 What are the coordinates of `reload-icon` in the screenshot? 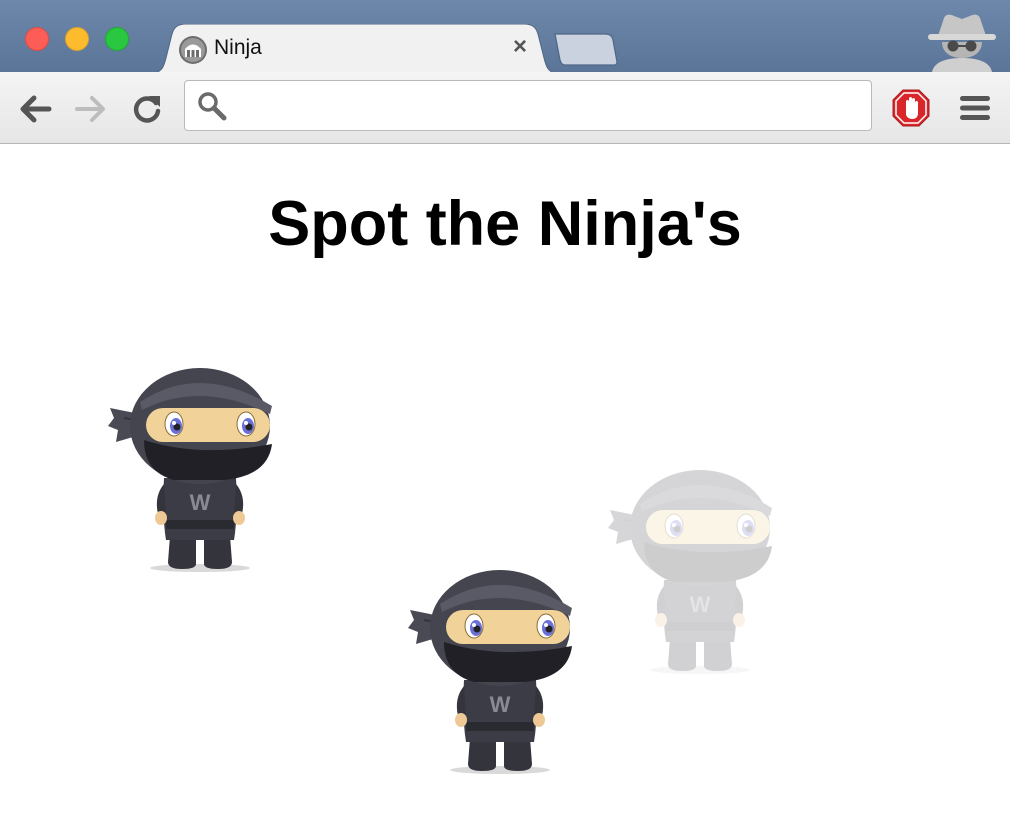 It's located at (147, 109).